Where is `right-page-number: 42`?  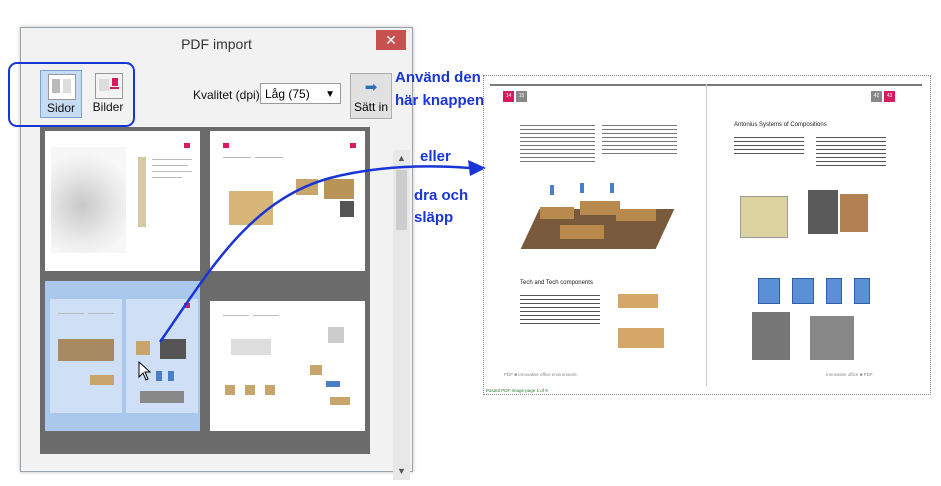 right-page-number: 42 is located at coordinates (876, 96).